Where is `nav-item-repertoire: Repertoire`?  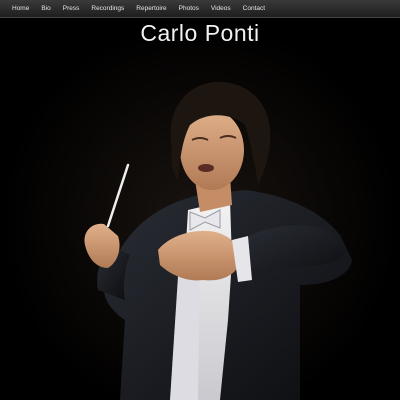 nav-item-repertoire: Repertoire is located at coordinates (151, 8).